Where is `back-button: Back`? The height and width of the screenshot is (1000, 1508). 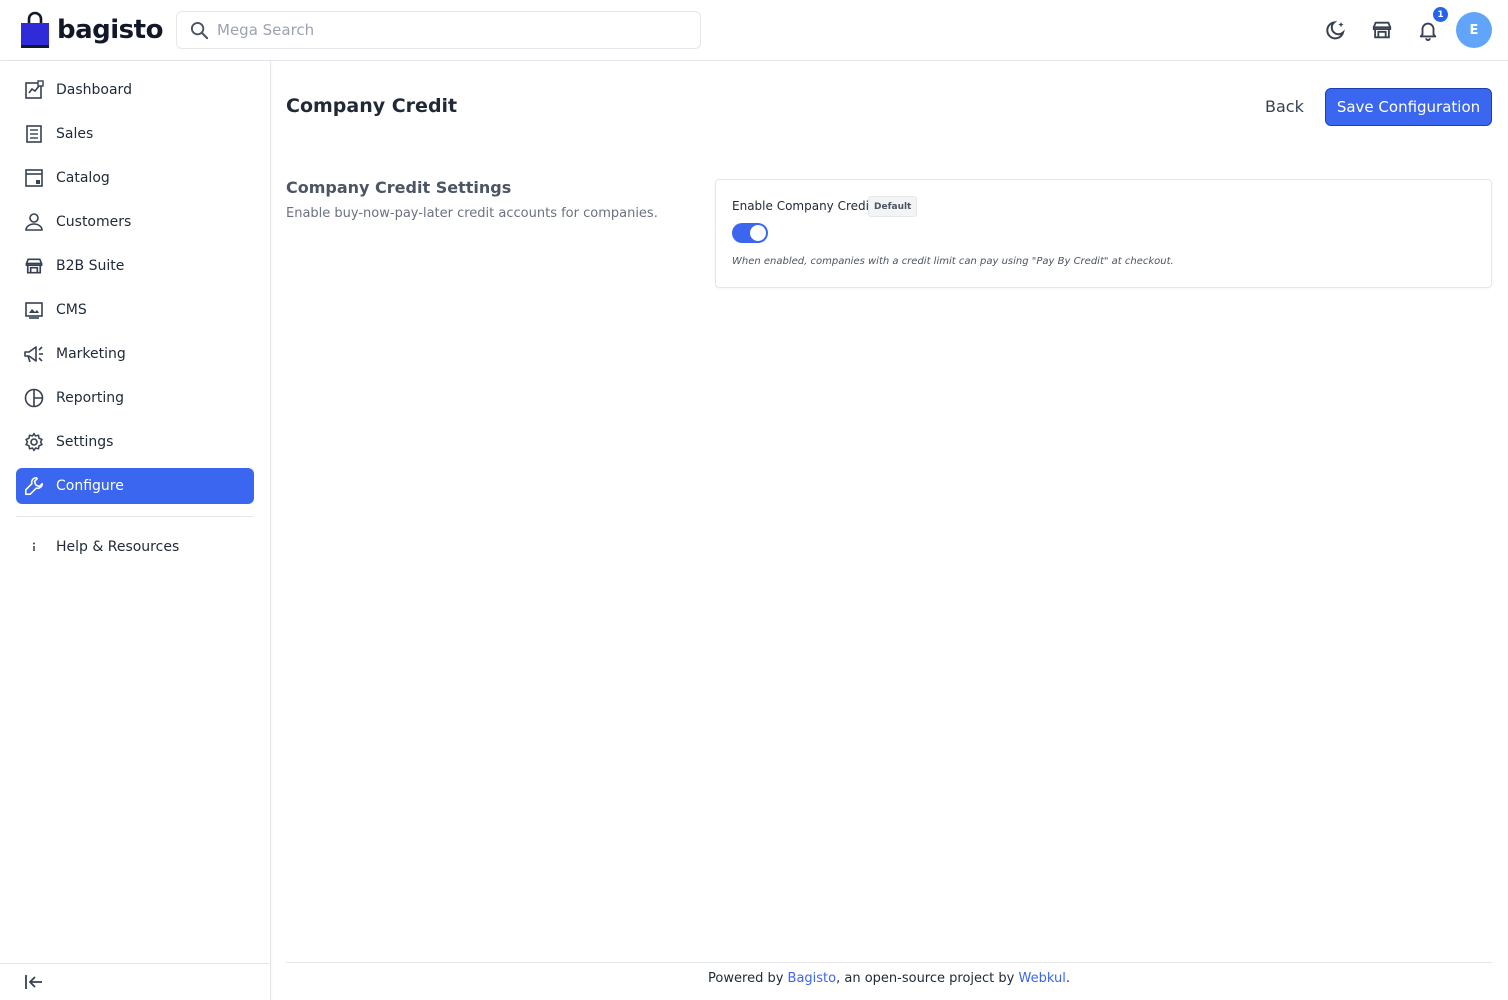 back-button: Back is located at coordinates (1284, 106).